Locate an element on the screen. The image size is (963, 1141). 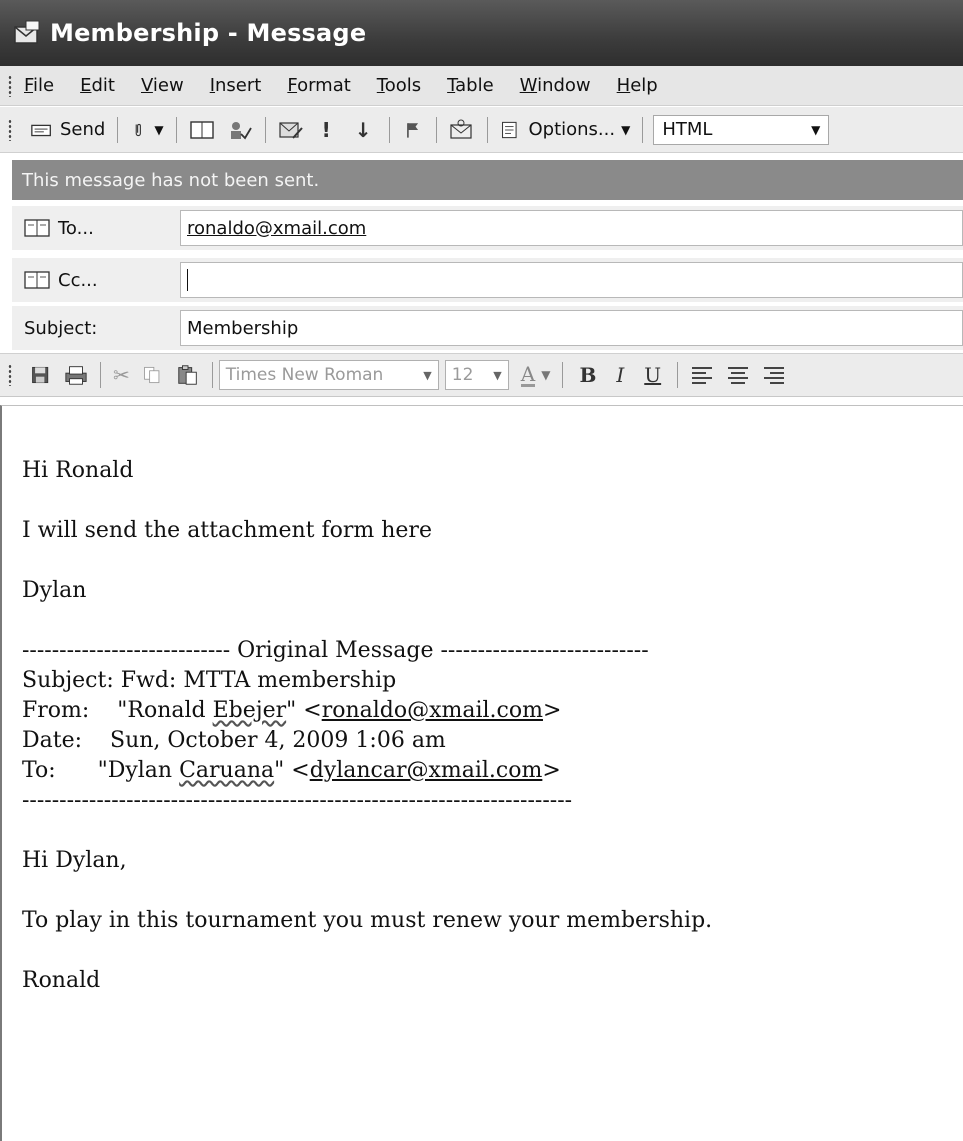
flag-icon is located at coordinates (413, 130).